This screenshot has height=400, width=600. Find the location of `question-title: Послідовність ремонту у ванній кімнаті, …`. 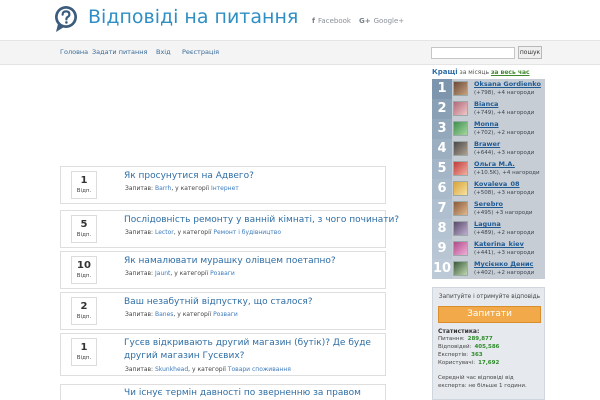

question-title: Послідовність ремонту у ванній кімнаті, … is located at coordinates (261, 220).